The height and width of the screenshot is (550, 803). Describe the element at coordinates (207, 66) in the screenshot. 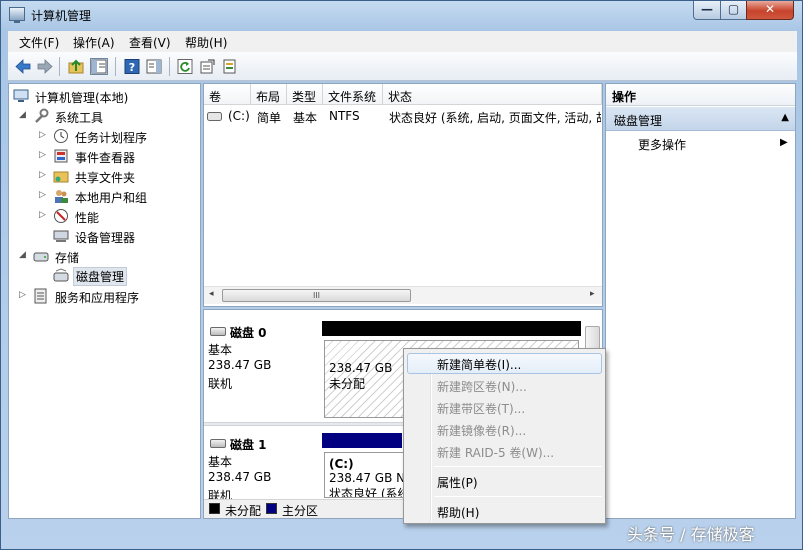

I see `properties-icon` at that location.